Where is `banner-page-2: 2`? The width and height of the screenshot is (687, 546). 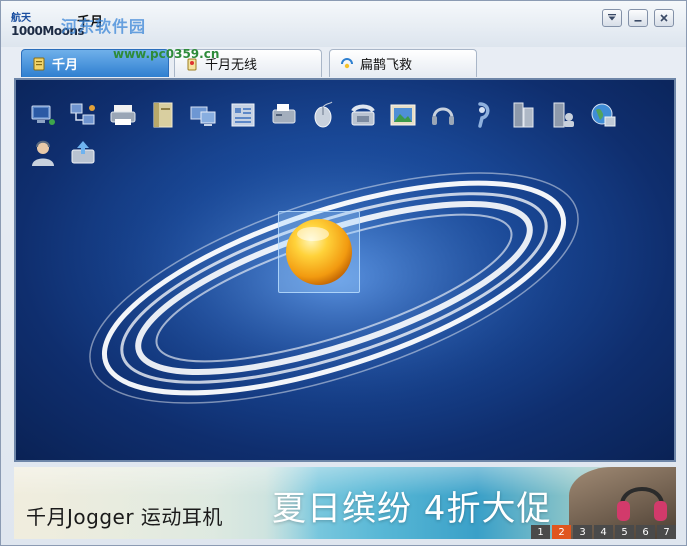 banner-page-2: 2 is located at coordinates (561, 532).